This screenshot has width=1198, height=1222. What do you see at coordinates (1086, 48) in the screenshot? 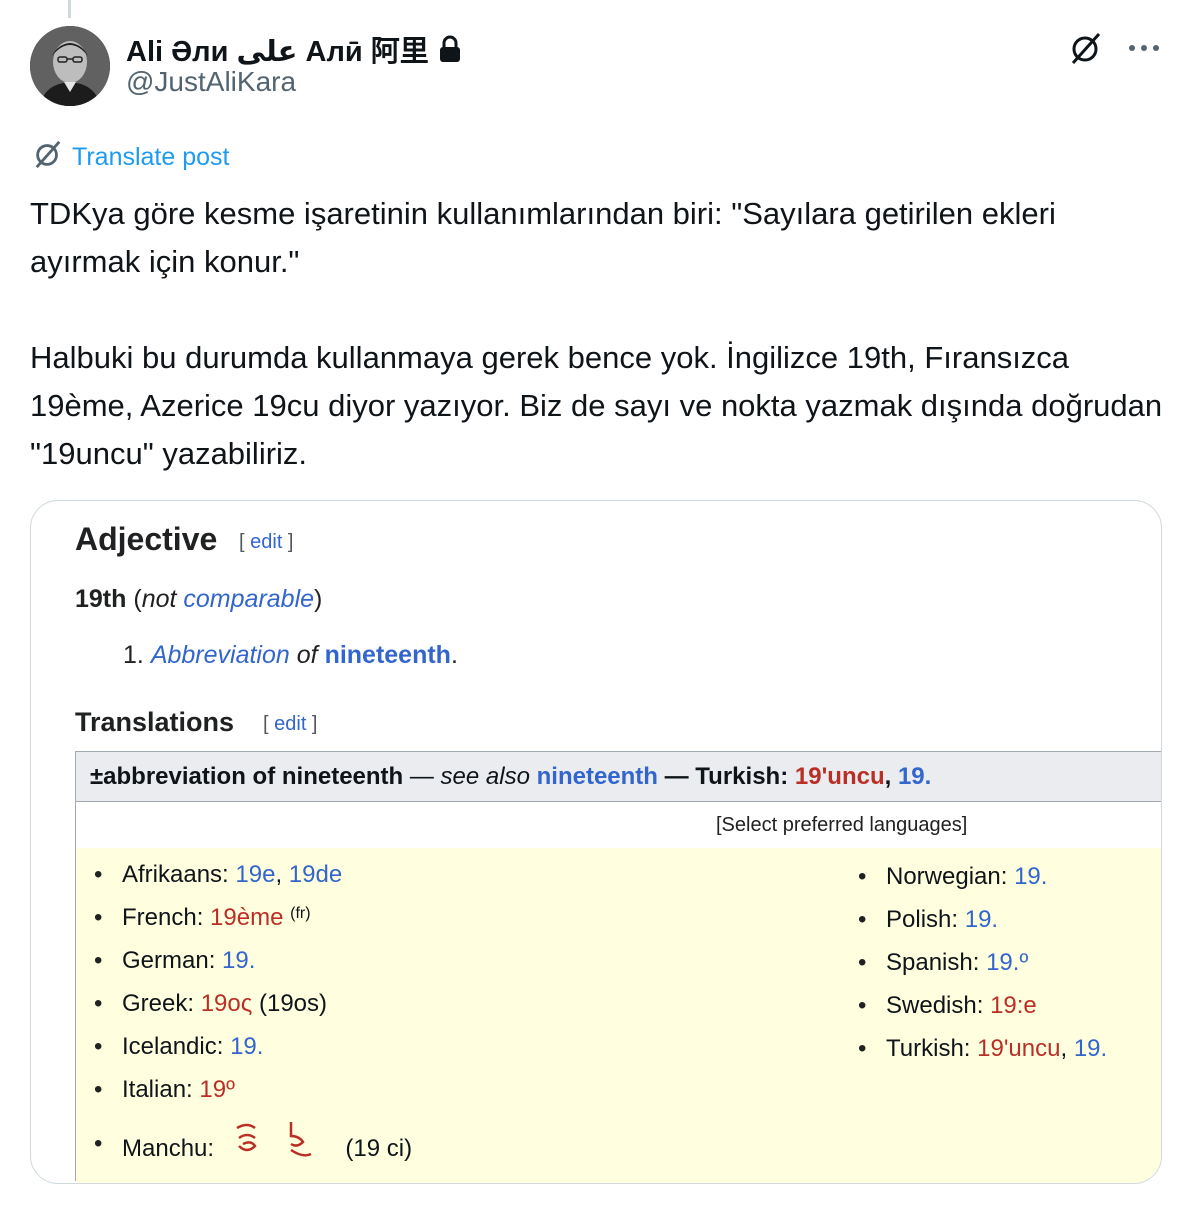
I see `grok-icon` at bounding box center [1086, 48].